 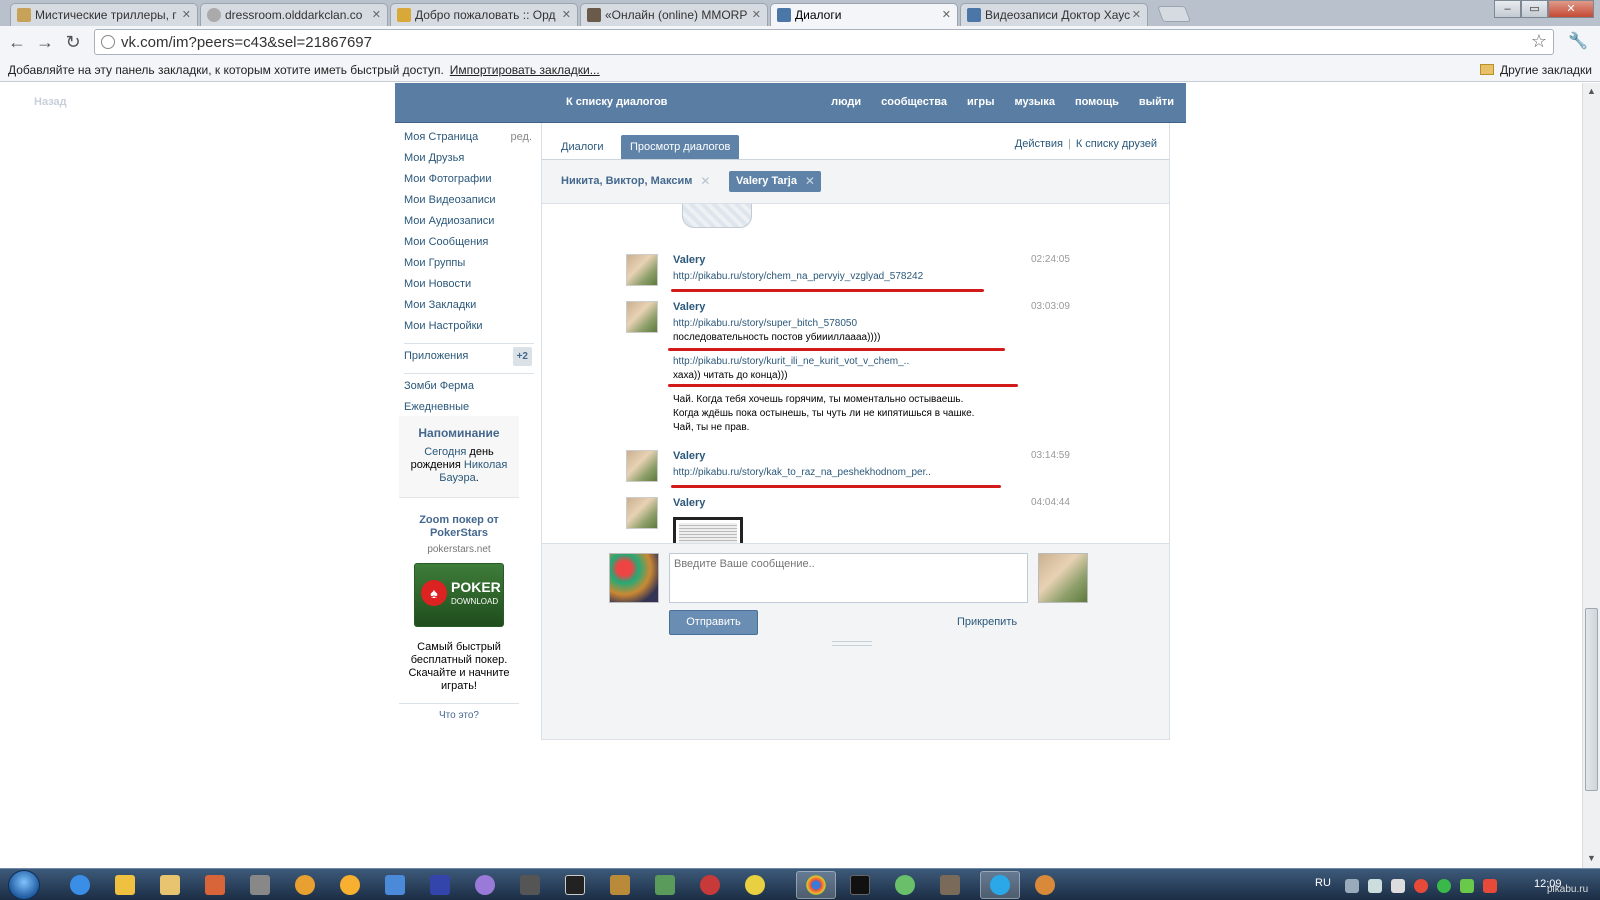 I want to click on attach-link: Прикрепить, so click(x=987, y=622).